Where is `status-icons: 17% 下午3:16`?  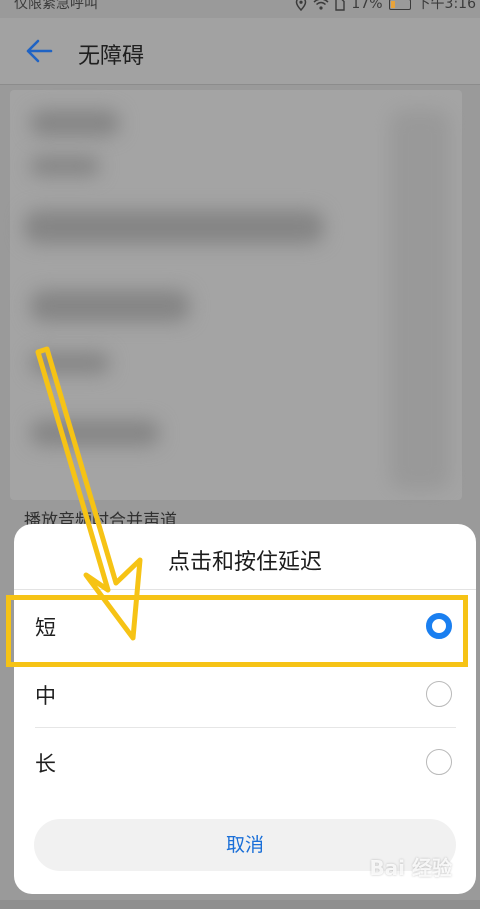
status-icons: 17% 下午3:16 is located at coordinates (385, 5).